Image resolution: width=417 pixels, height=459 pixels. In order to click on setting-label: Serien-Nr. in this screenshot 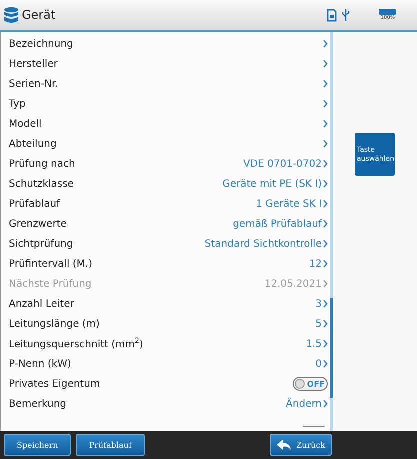, I will do `click(33, 84)`.